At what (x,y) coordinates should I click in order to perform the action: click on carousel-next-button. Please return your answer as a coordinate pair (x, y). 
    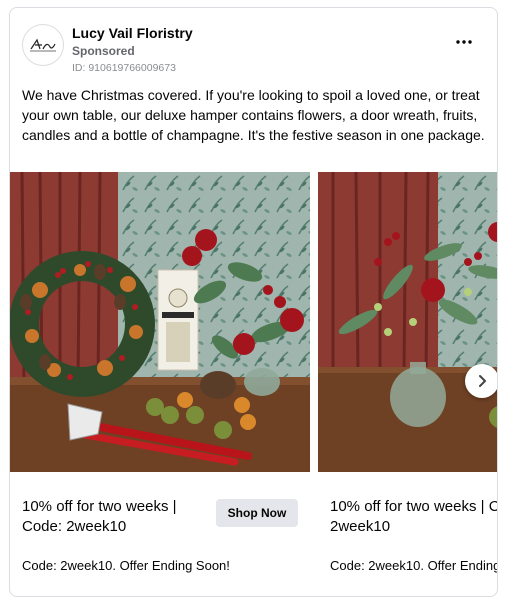
    Looking at the image, I should click on (481, 381).